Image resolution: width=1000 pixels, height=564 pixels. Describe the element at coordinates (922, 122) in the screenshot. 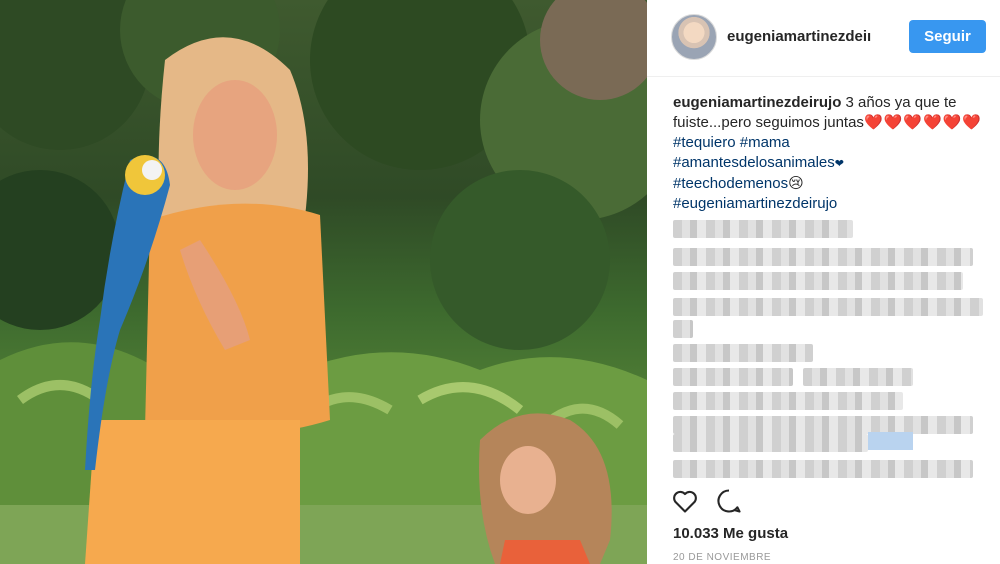

I see `caption-hearts: ❤️❤️❤️❤️❤️❤️` at that location.